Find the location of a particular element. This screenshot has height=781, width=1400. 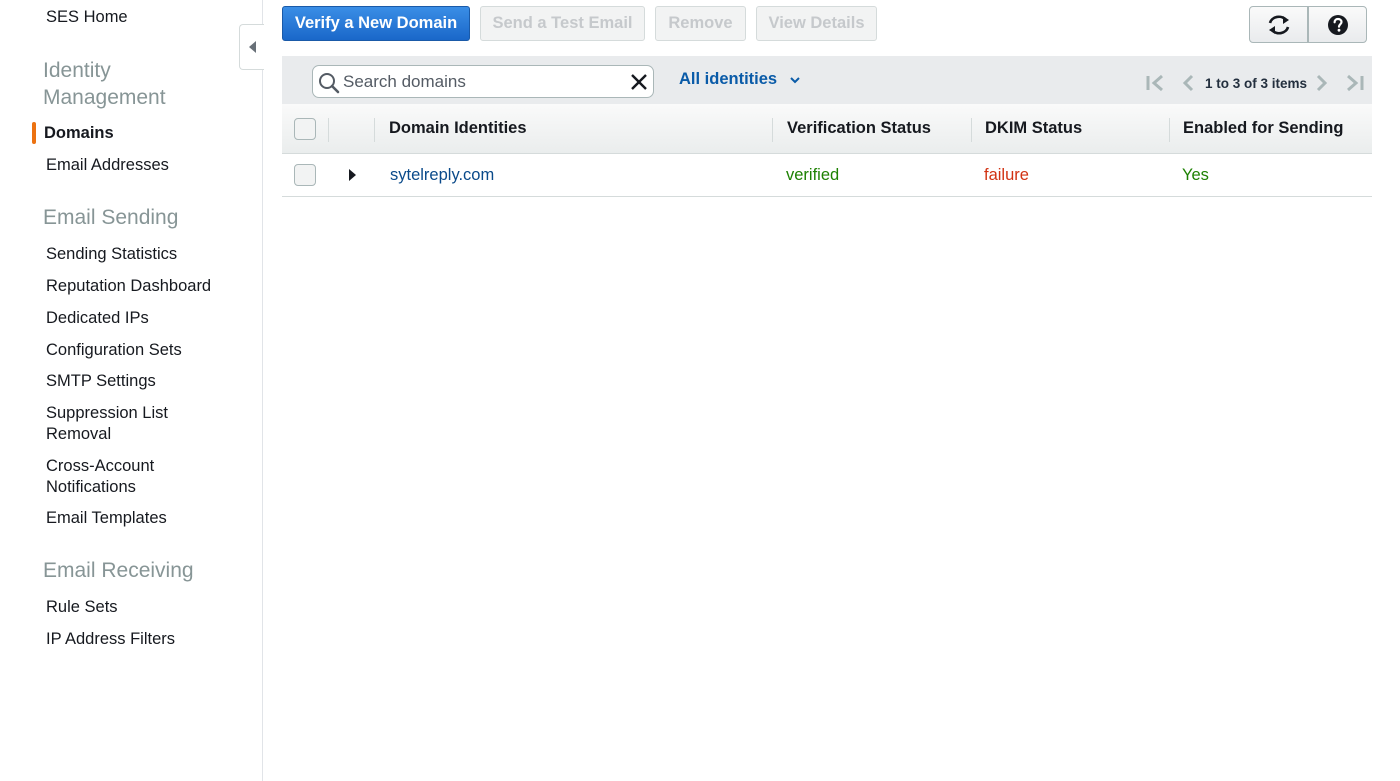

sidebar-item-label-line: Cross-Account is located at coordinates (100, 466).